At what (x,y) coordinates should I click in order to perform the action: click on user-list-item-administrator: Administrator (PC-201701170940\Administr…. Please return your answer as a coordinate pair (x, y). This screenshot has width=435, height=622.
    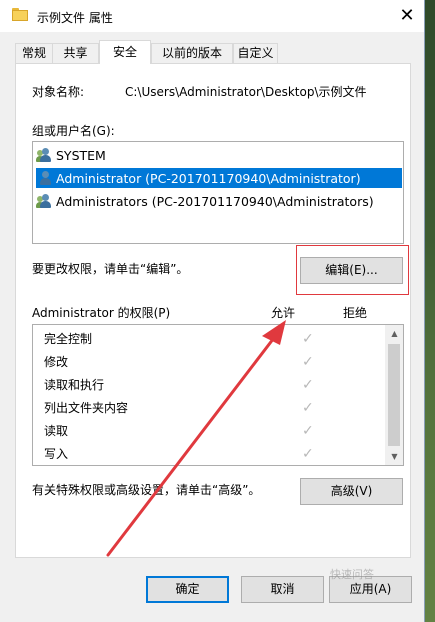
    Looking at the image, I should click on (219, 178).